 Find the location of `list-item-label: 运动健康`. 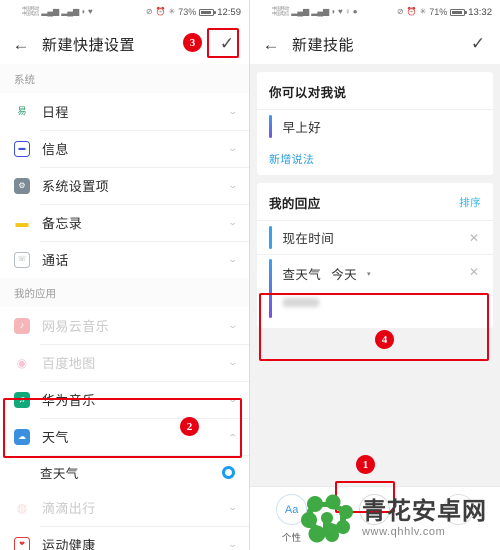

list-item-label: 运动健康 is located at coordinates (69, 544).